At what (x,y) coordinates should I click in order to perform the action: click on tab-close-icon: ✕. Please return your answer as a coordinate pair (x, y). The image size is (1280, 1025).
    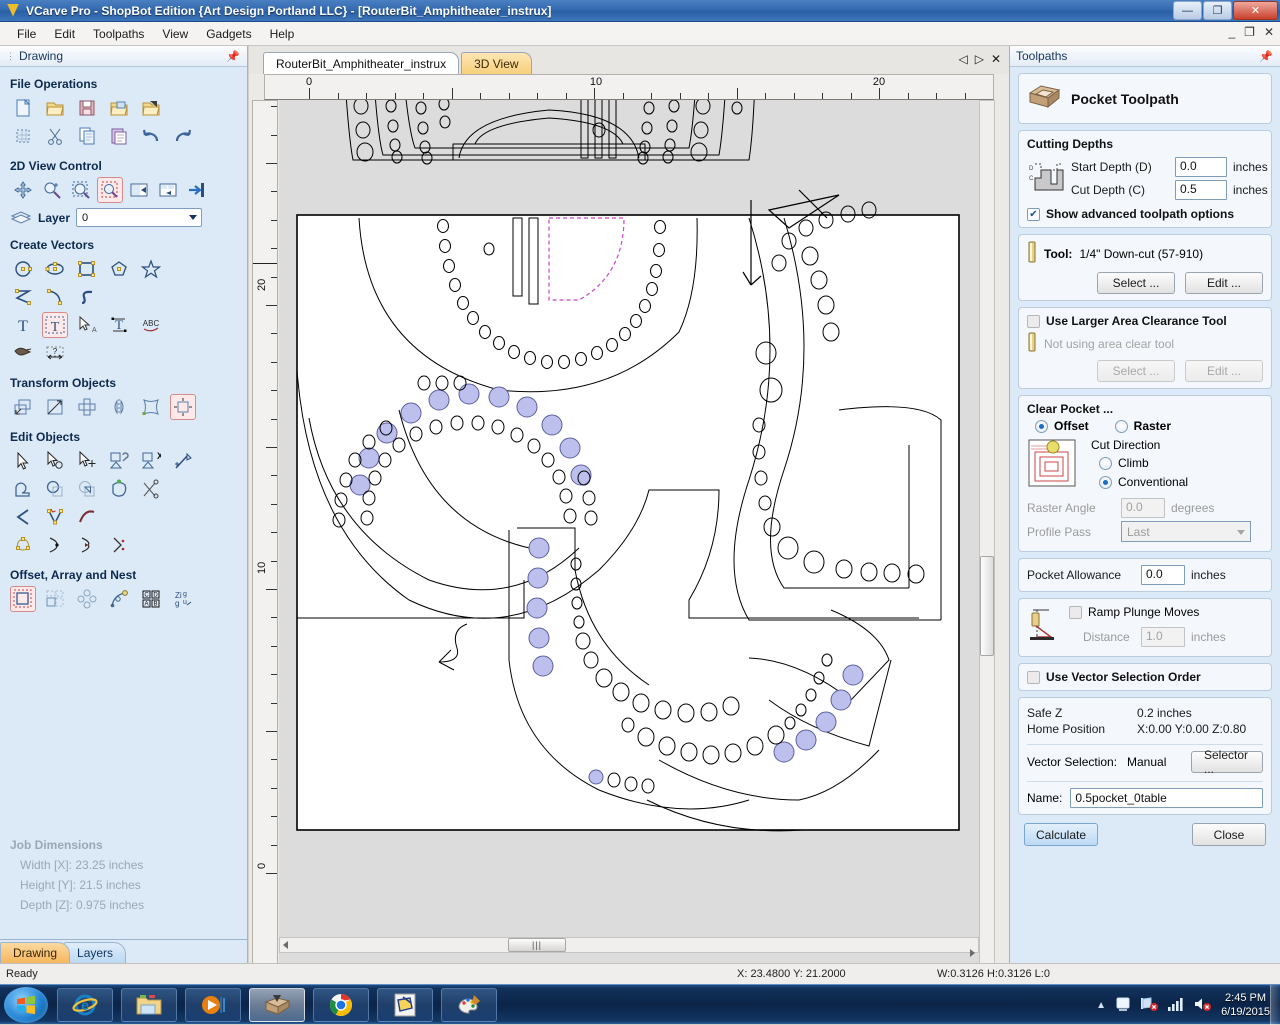
    Looking at the image, I should click on (996, 59).